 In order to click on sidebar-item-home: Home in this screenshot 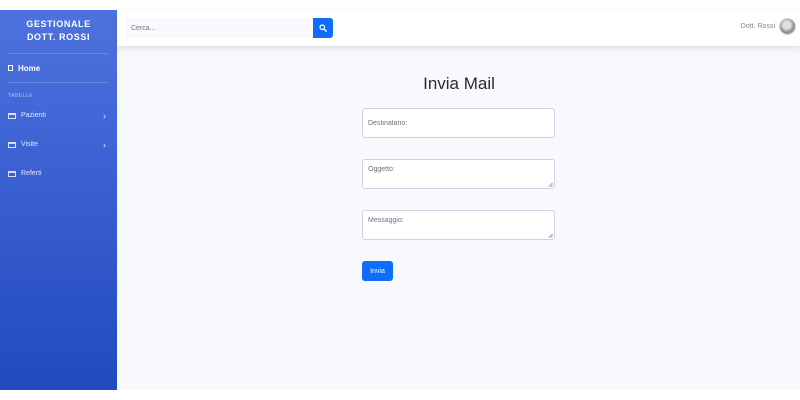, I will do `click(58, 68)`.